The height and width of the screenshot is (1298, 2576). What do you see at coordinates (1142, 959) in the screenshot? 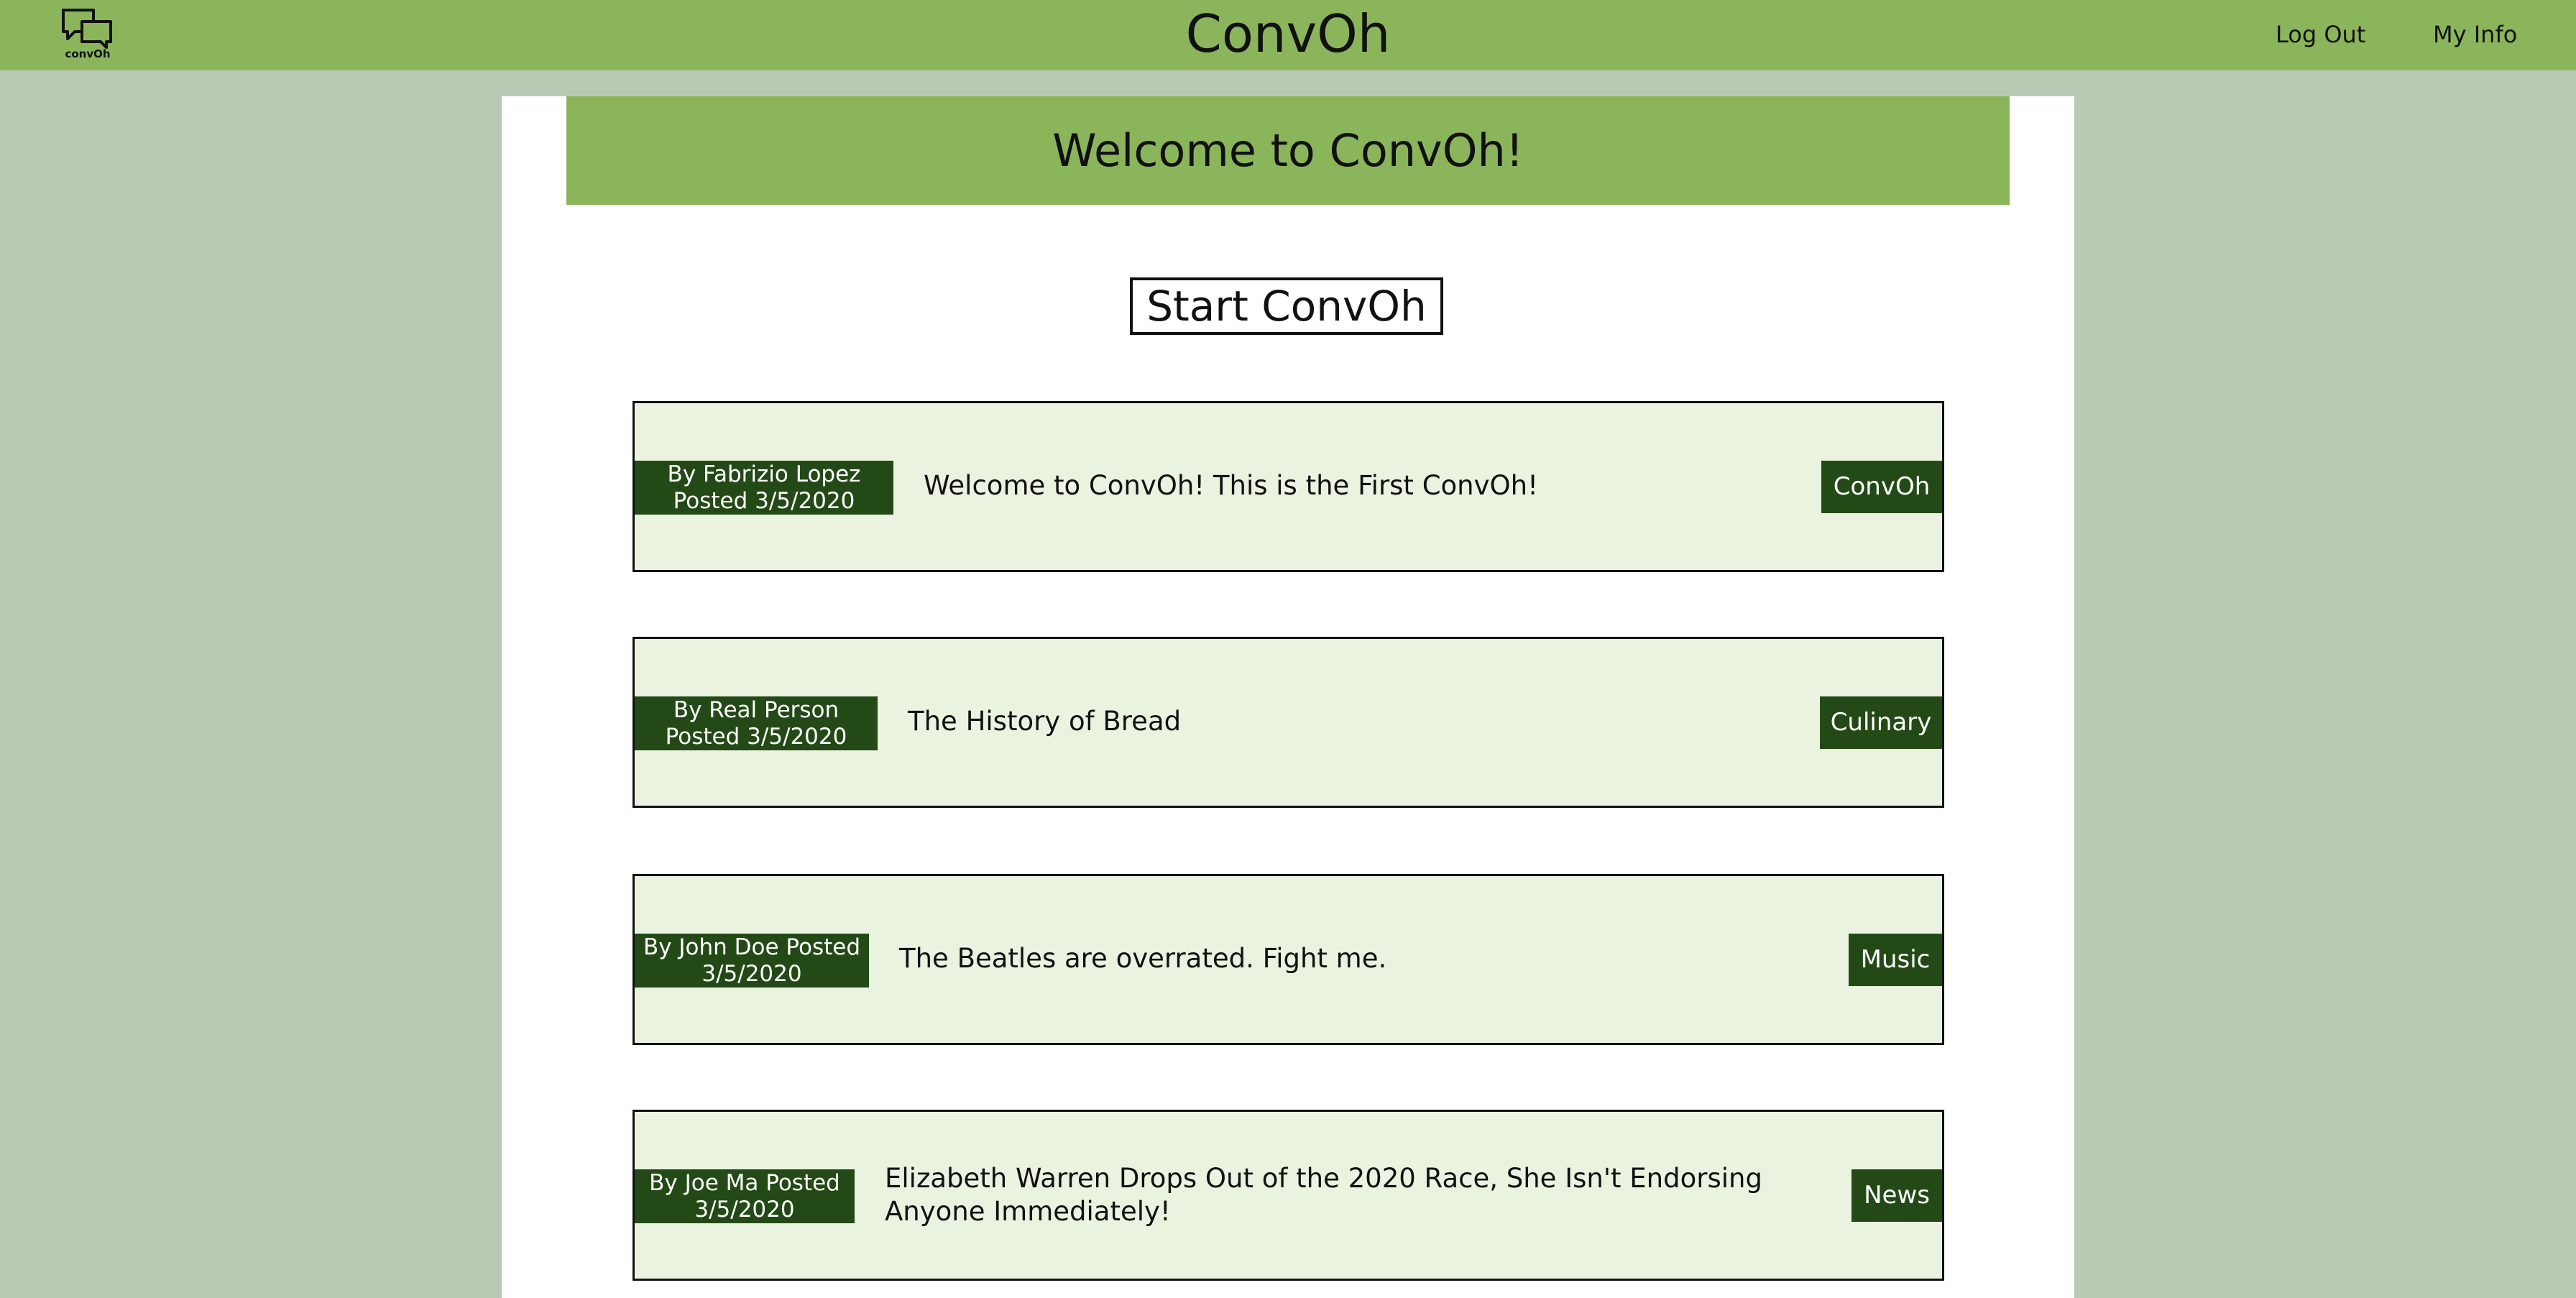
I see `convo-title: The Beatles are overrated. Fight me.` at bounding box center [1142, 959].